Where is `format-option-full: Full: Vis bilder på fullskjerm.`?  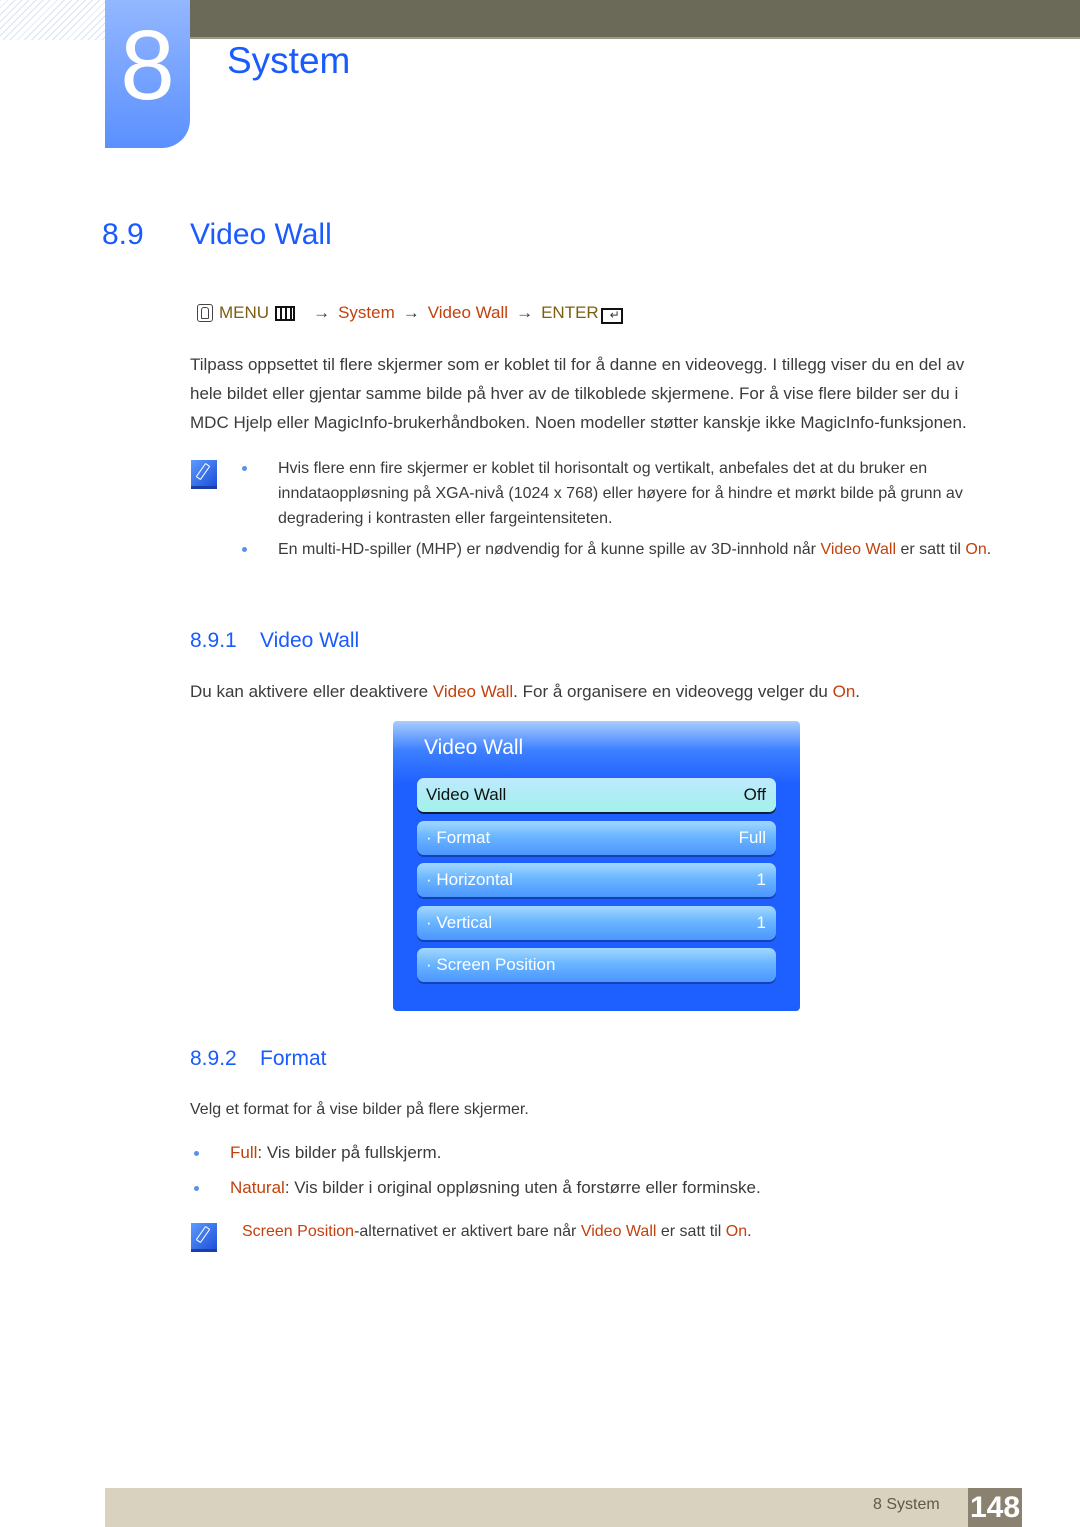
format-option-full: Full: Vis bilder på fullskjerm. is located at coordinates (572, 1153).